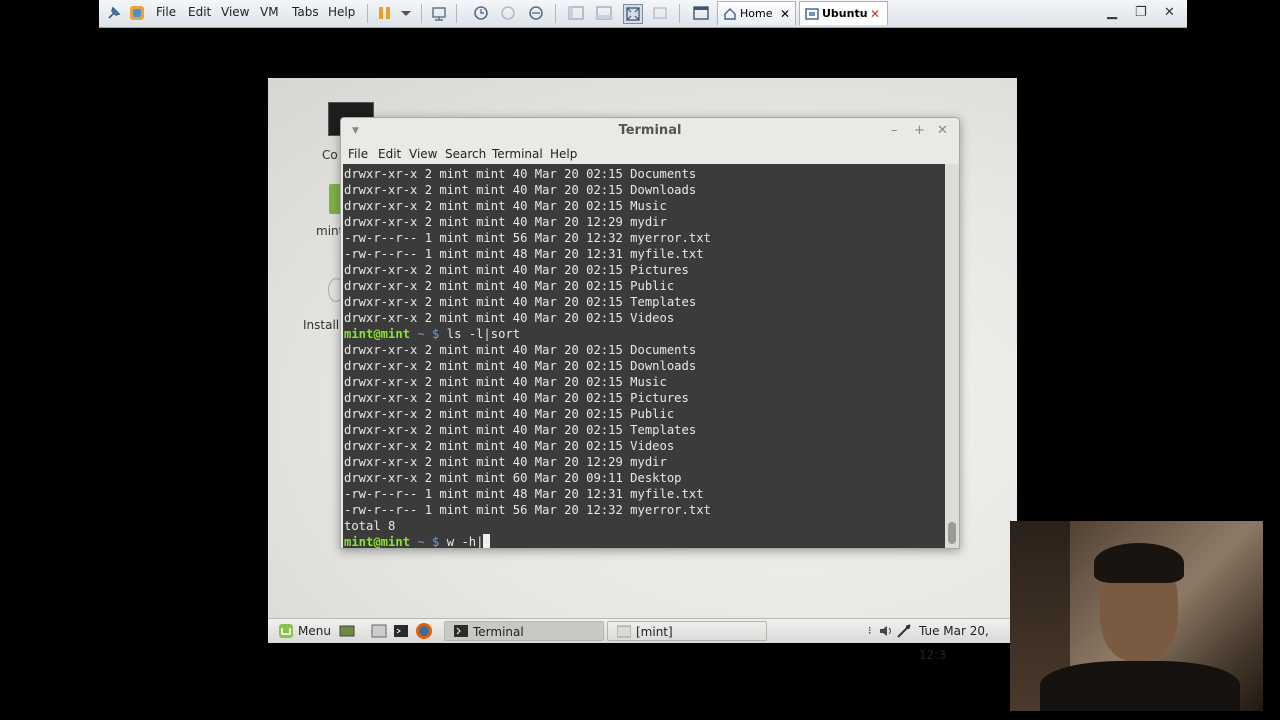  What do you see at coordinates (1141, 13) in the screenshot?
I see `restore-icon: ❐` at bounding box center [1141, 13].